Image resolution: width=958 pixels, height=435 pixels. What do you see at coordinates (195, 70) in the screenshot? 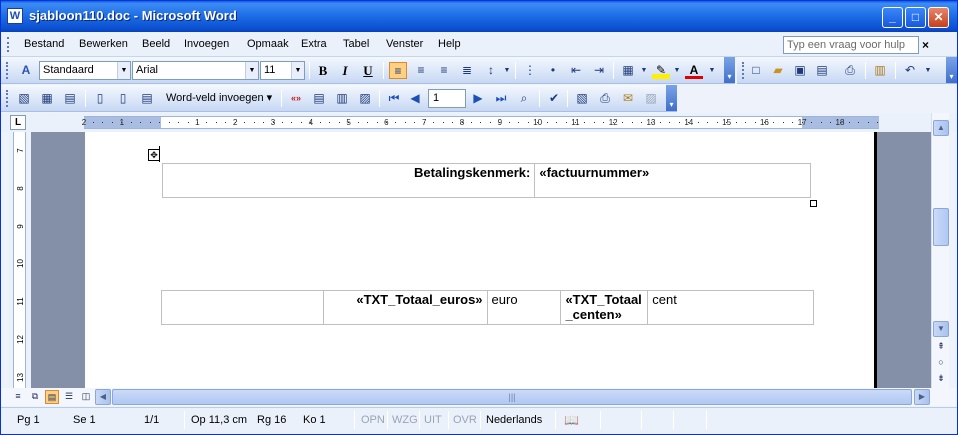
I see `font-select: Arial ▼` at bounding box center [195, 70].